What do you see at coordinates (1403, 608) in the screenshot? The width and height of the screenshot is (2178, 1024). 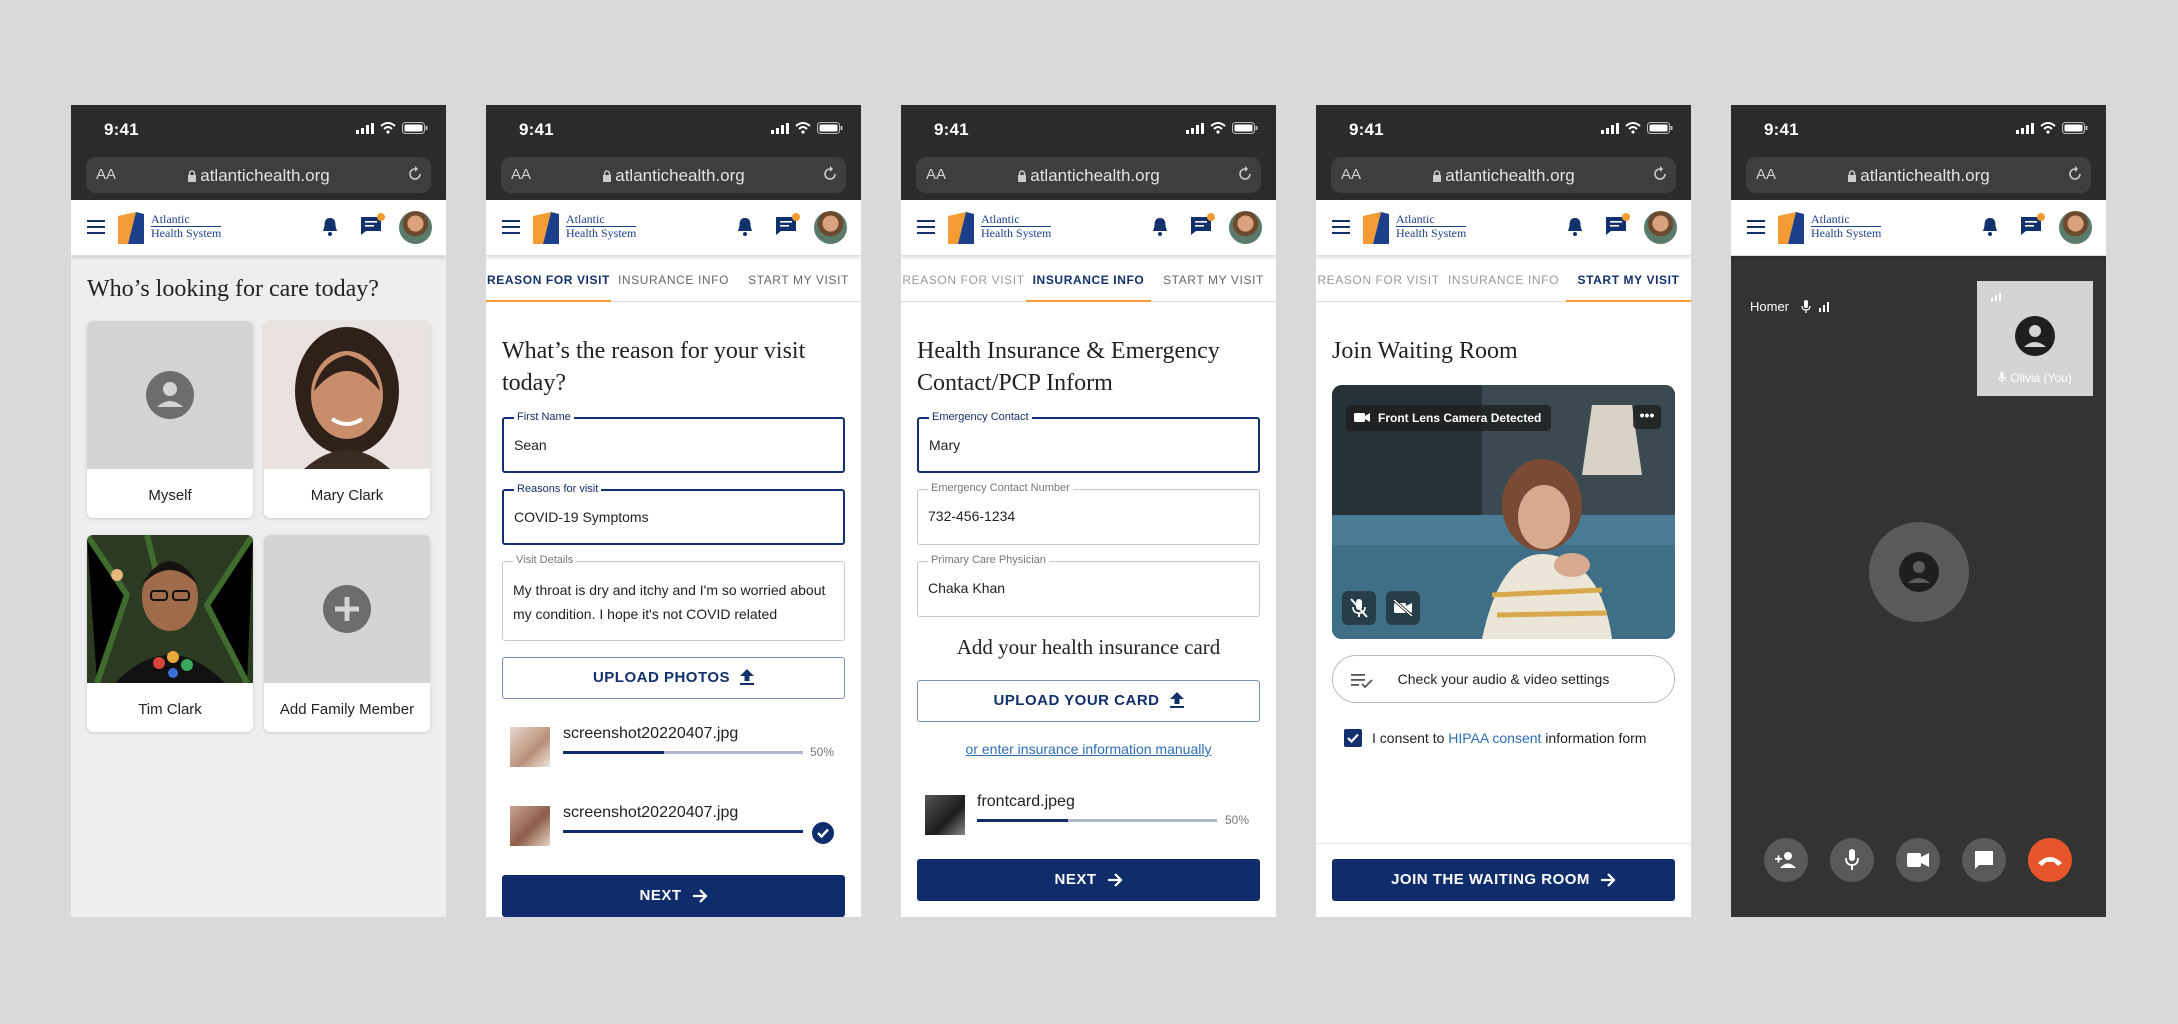 I see `video-off-button` at bounding box center [1403, 608].